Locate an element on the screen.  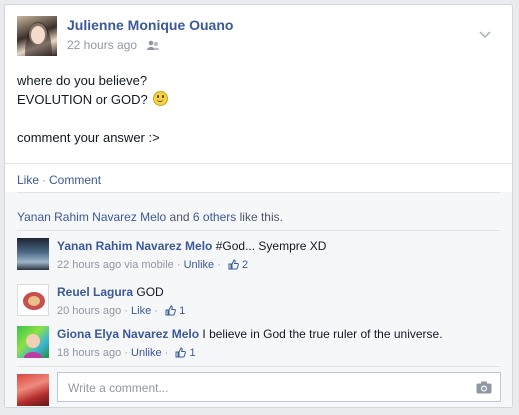
post-line-with-emoticon: EVOLUTION or GOD? is located at coordinates (93, 99).